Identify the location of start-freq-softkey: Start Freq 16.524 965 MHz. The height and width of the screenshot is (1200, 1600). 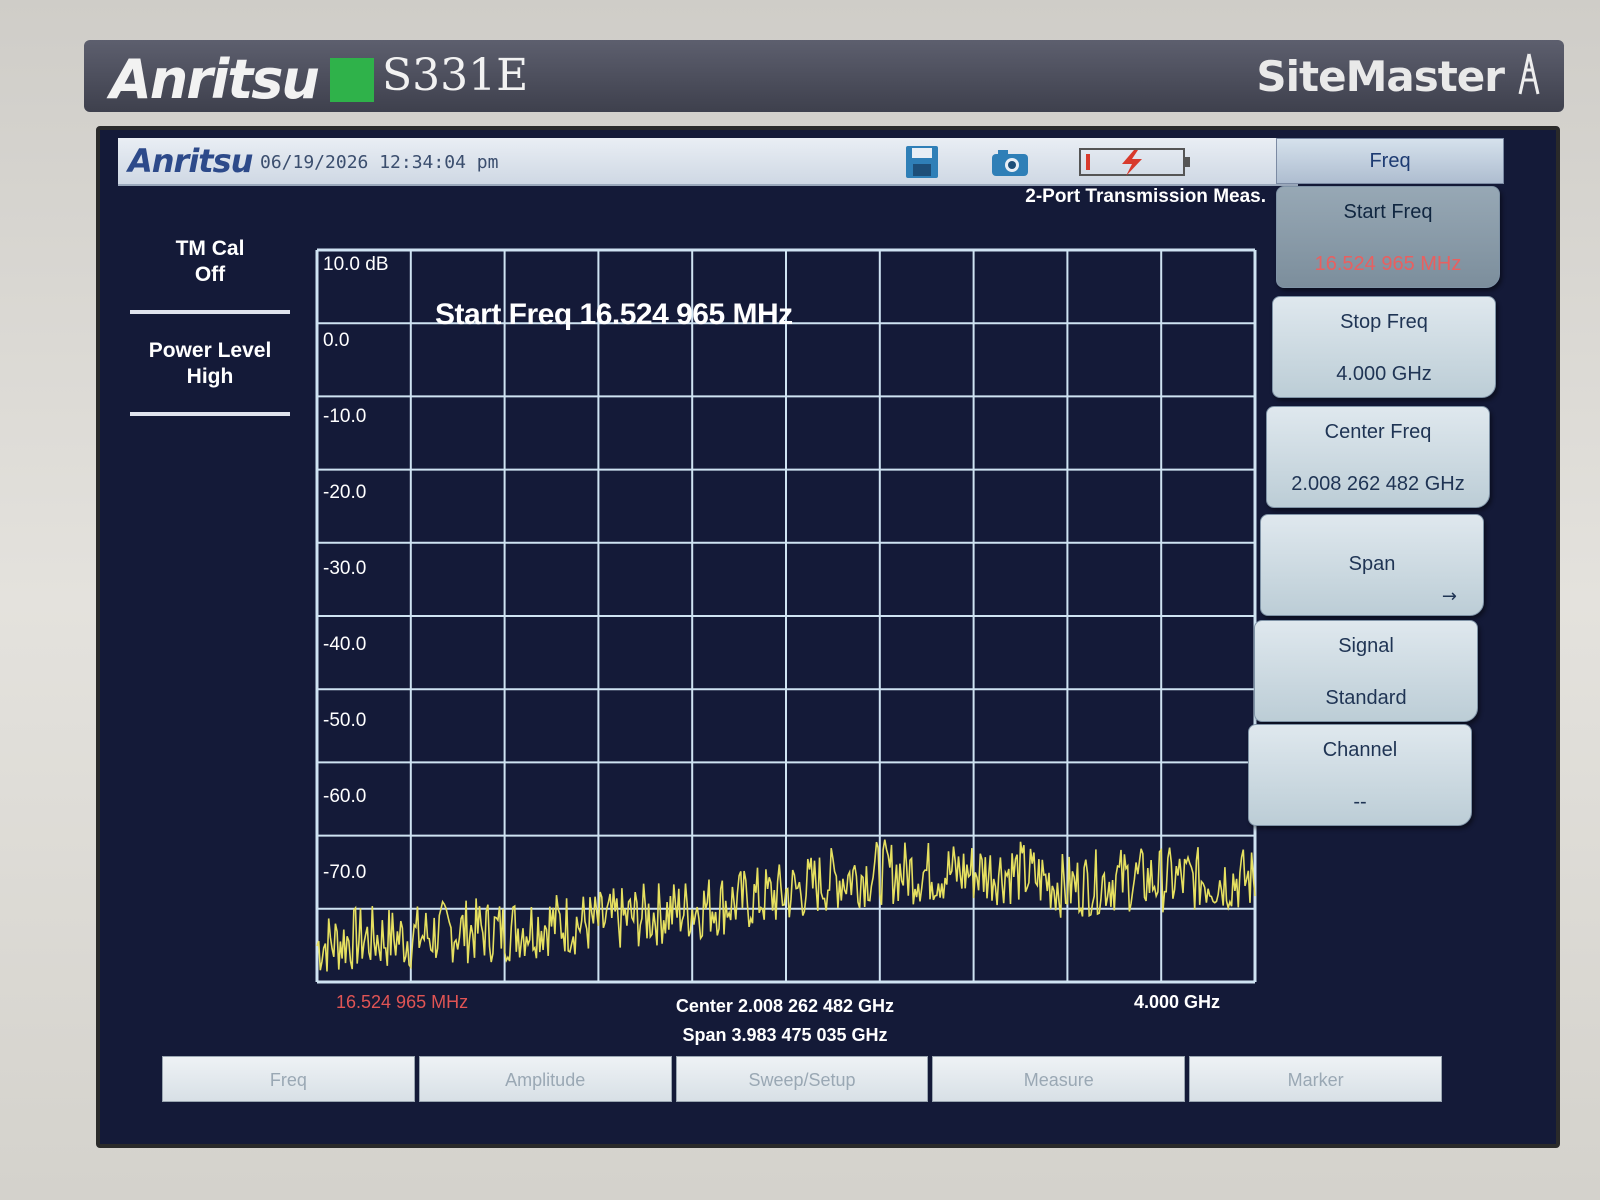
(1388, 237).